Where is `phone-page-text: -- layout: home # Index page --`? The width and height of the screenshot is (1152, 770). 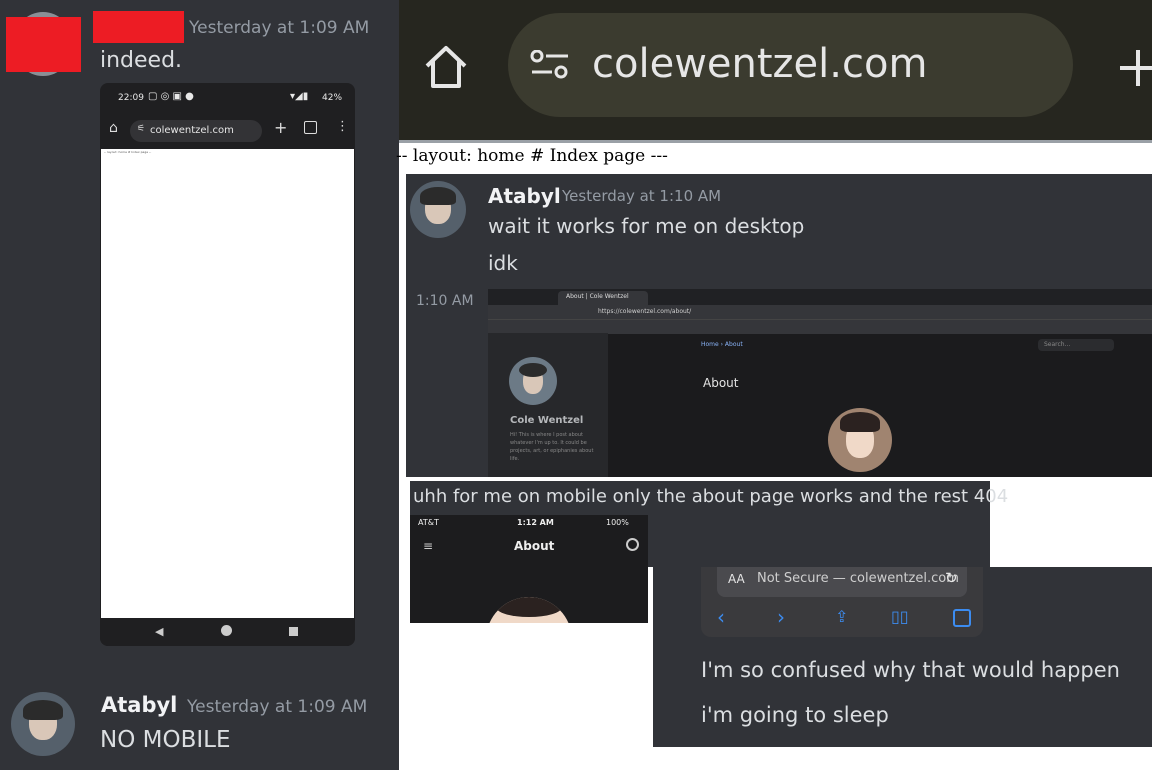
phone-page-text: -- layout: home # Index page -- is located at coordinates (128, 152).